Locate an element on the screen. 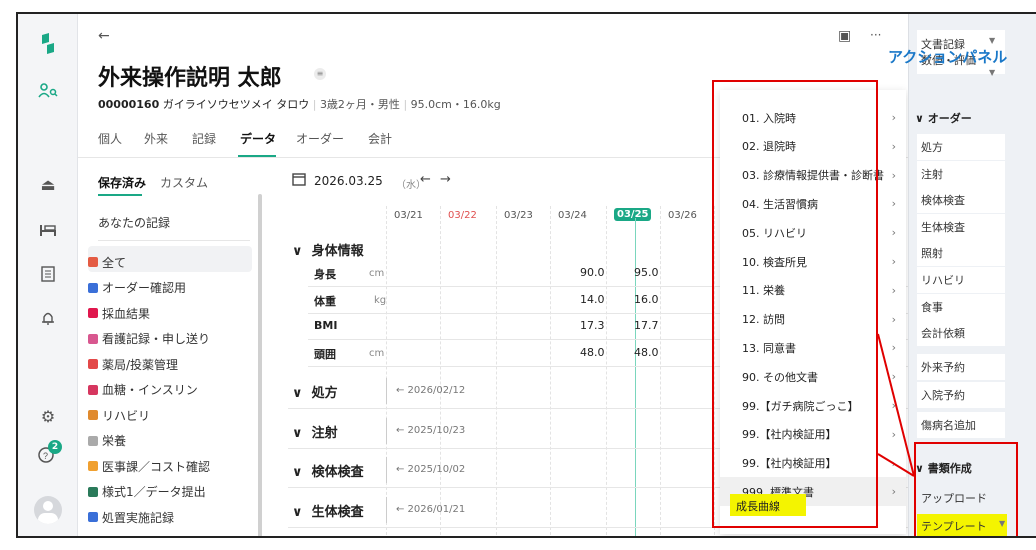 Image resolution: width=1036 pixels, height=550 pixels. tab-billing: 会計 is located at coordinates (380, 138).